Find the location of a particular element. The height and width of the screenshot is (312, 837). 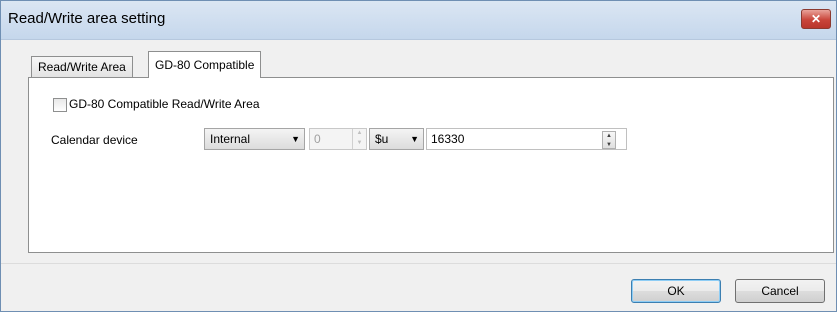

tab-gd80-compatible: GD-80 Compatible is located at coordinates (205, 64).